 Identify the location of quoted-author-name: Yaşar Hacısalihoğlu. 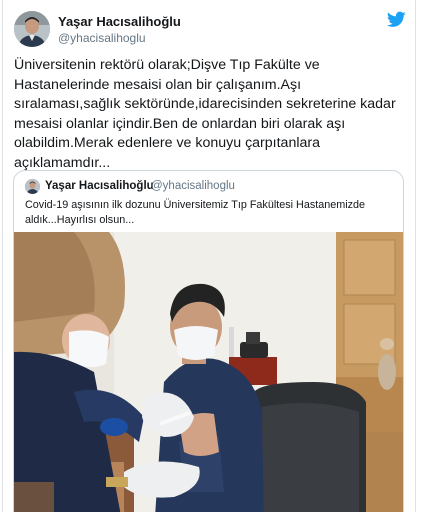
(99, 186).